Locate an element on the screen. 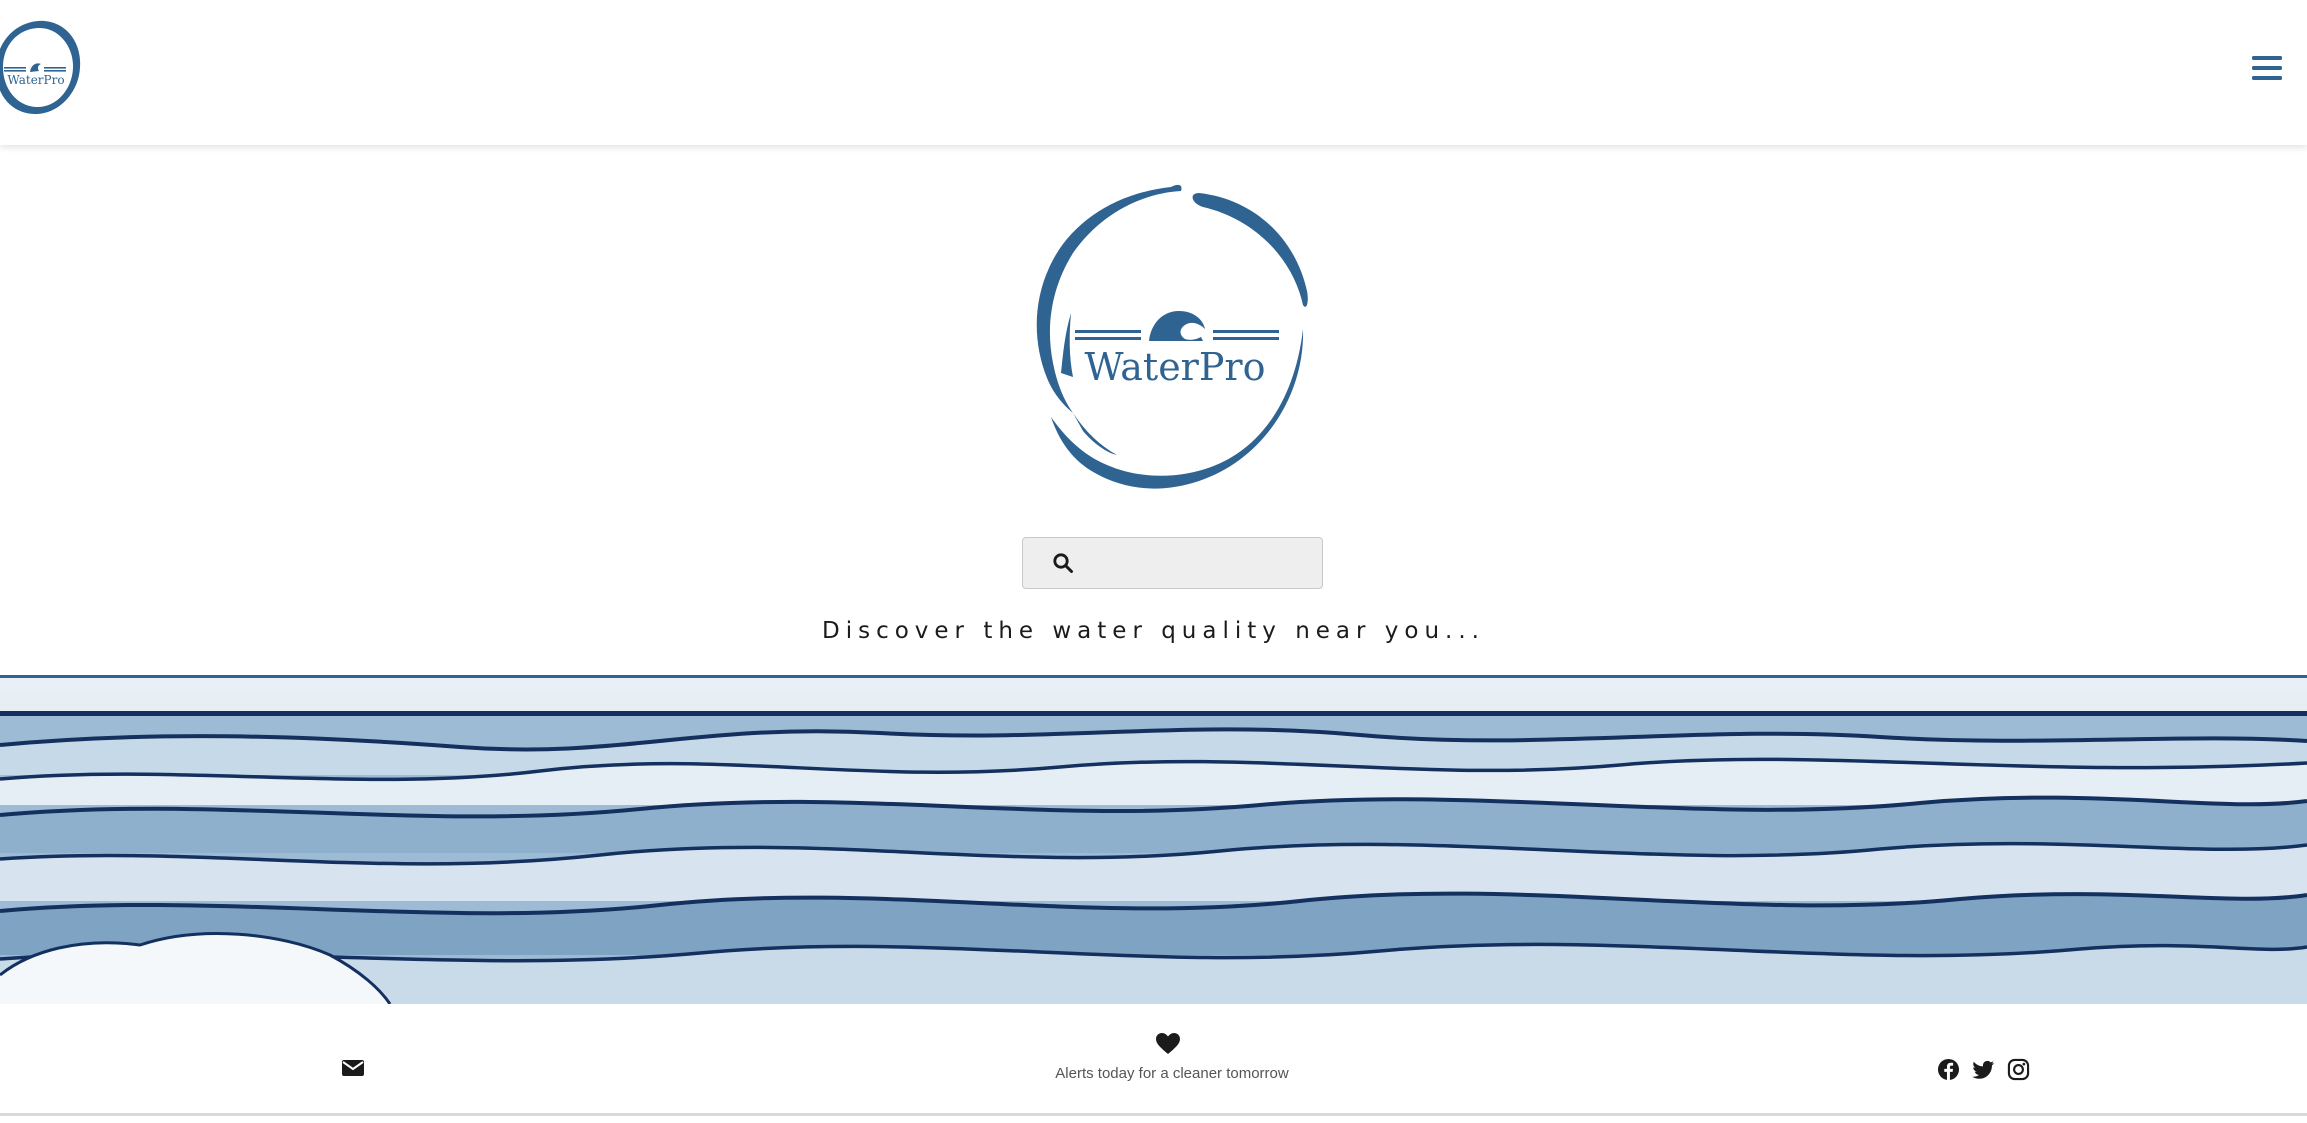 Image resolution: width=2307 pixels, height=1123 pixels. hero-logo-text: WaterPro is located at coordinates (1175, 367).